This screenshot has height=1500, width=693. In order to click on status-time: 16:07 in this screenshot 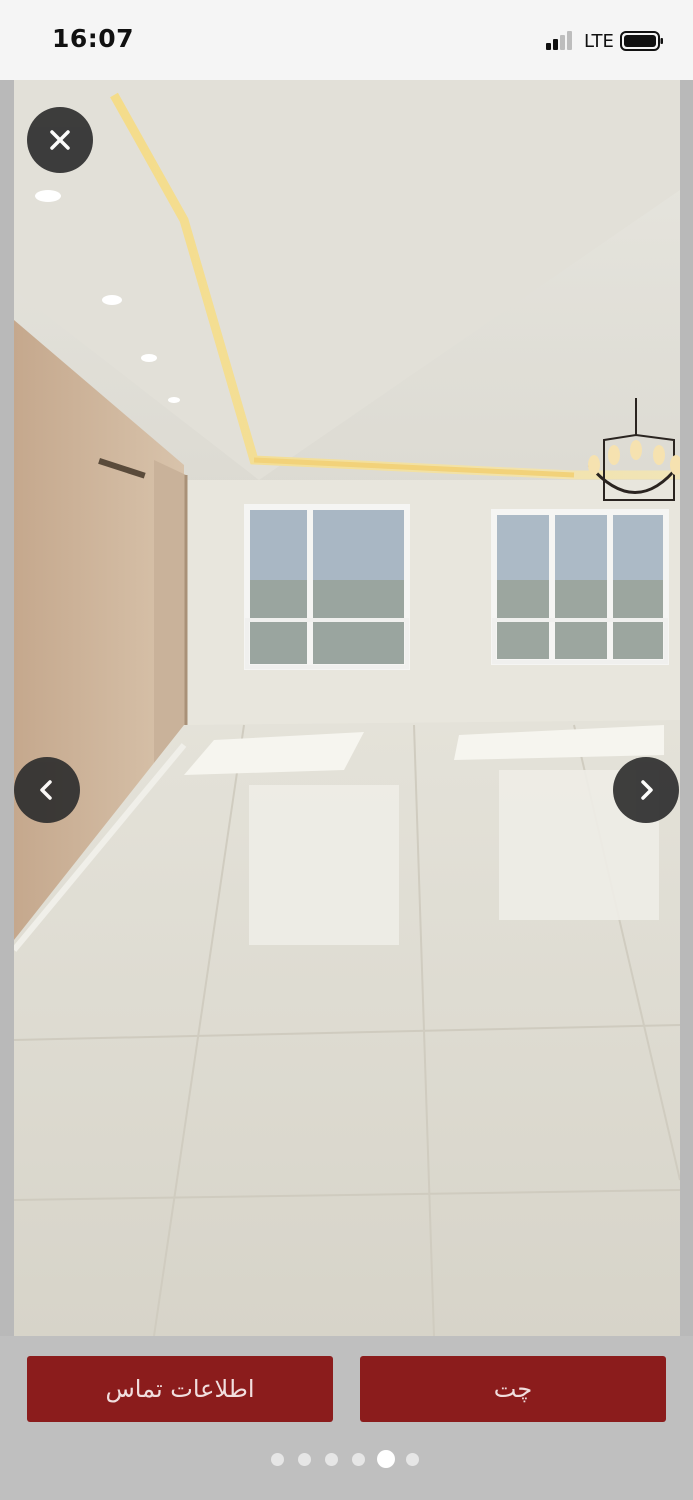, I will do `click(93, 38)`.